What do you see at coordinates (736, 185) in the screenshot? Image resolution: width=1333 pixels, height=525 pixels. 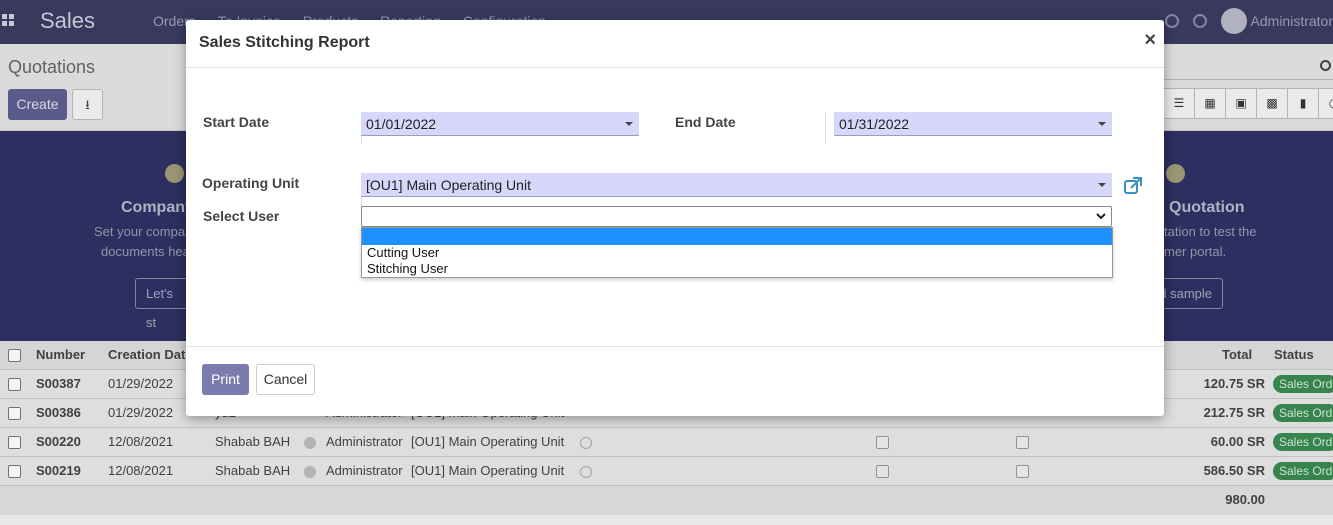 I see `operating-unit-field: [OU1] Main Operating Unit` at bounding box center [736, 185].